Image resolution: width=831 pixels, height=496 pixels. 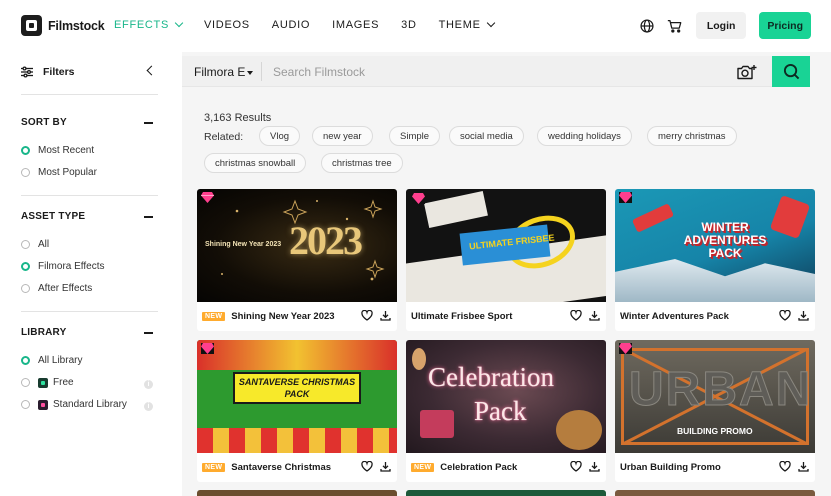 What do you see at coordinates (647, 25) in the screenshot?
I see `globe-icon` at bounding box center [647, 25].